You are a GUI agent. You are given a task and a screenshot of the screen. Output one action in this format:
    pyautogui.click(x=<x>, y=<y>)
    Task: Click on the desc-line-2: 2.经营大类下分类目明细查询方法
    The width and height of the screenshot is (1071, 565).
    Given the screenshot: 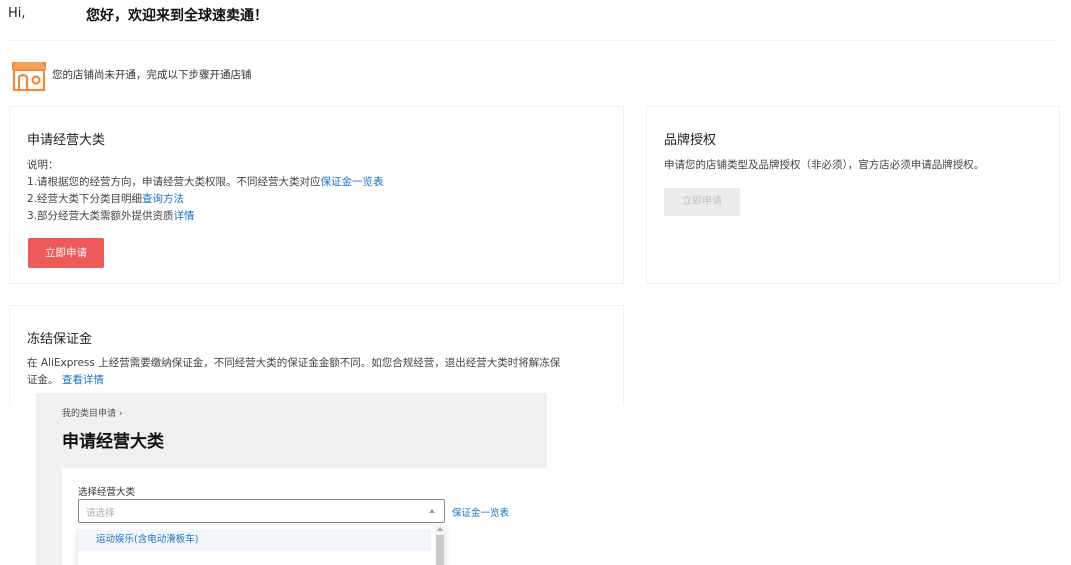 What is the action you would take?
    pyautogui.click(x=205, y=199)
    